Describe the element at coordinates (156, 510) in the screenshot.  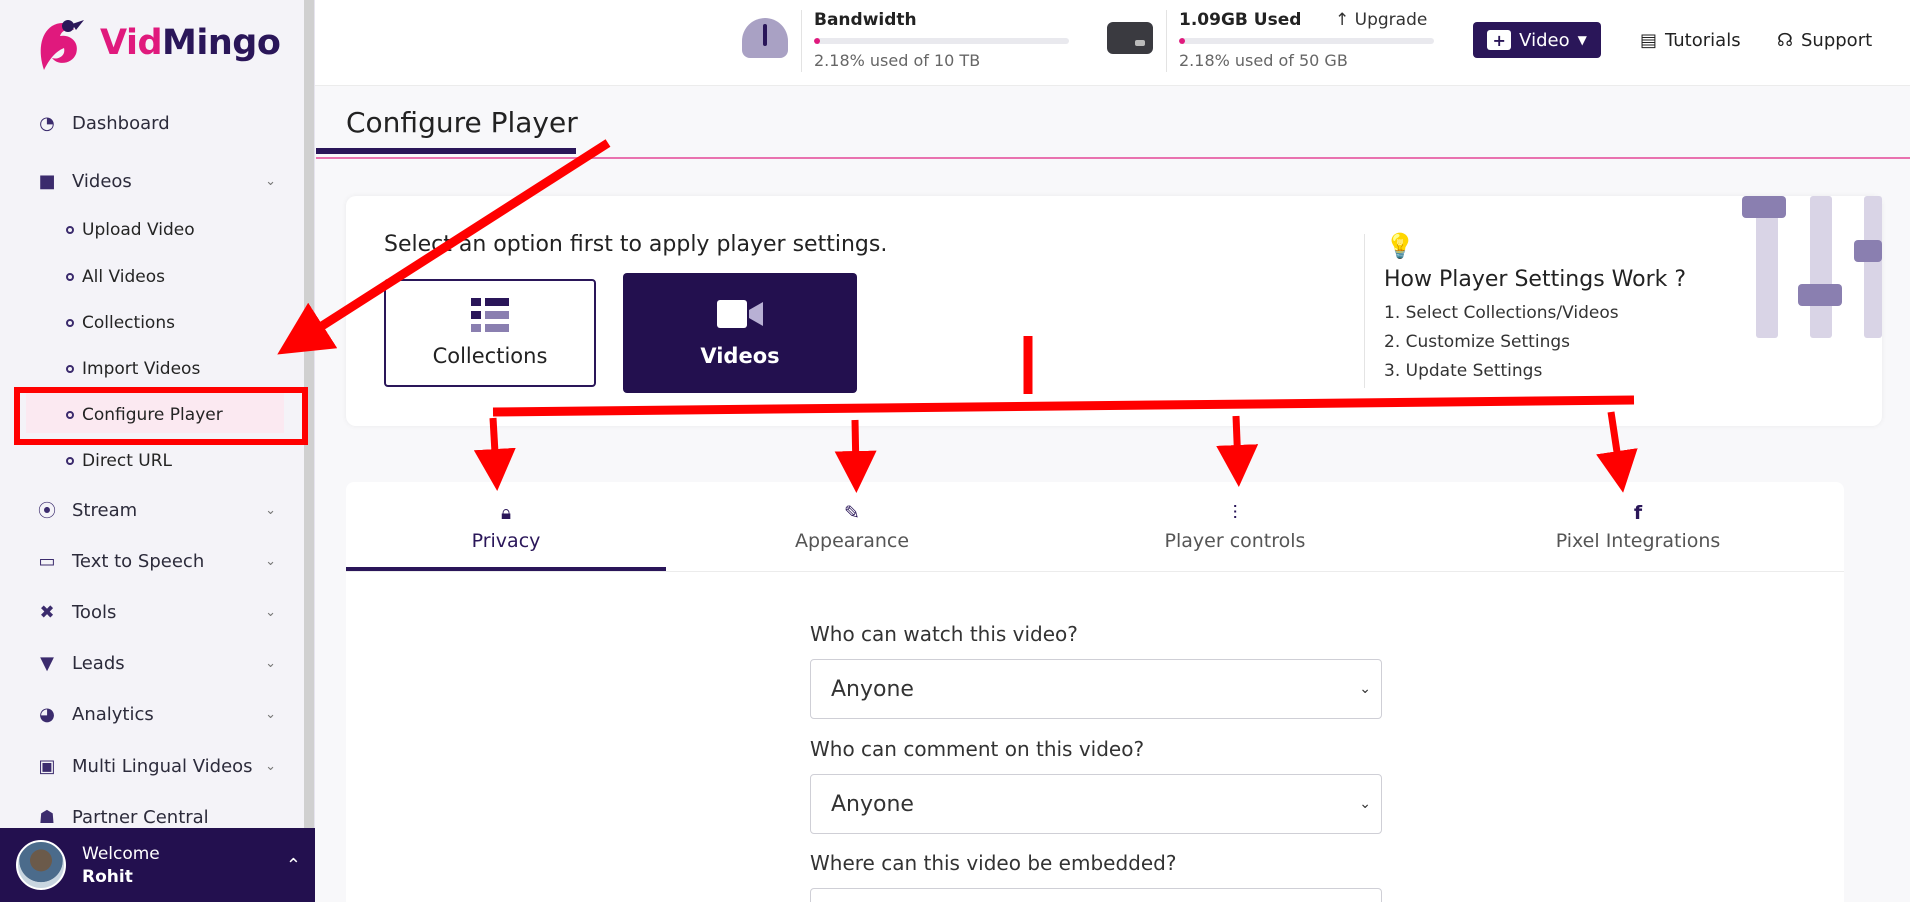
I see `sidebar-item-stream: ⦿ Stream ⌄` at that location.